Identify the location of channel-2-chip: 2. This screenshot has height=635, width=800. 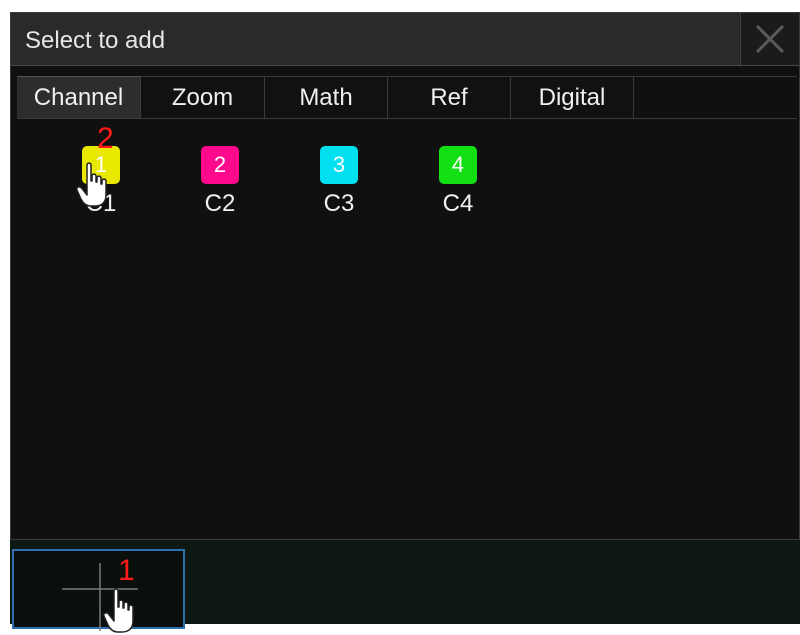
(220, 165).